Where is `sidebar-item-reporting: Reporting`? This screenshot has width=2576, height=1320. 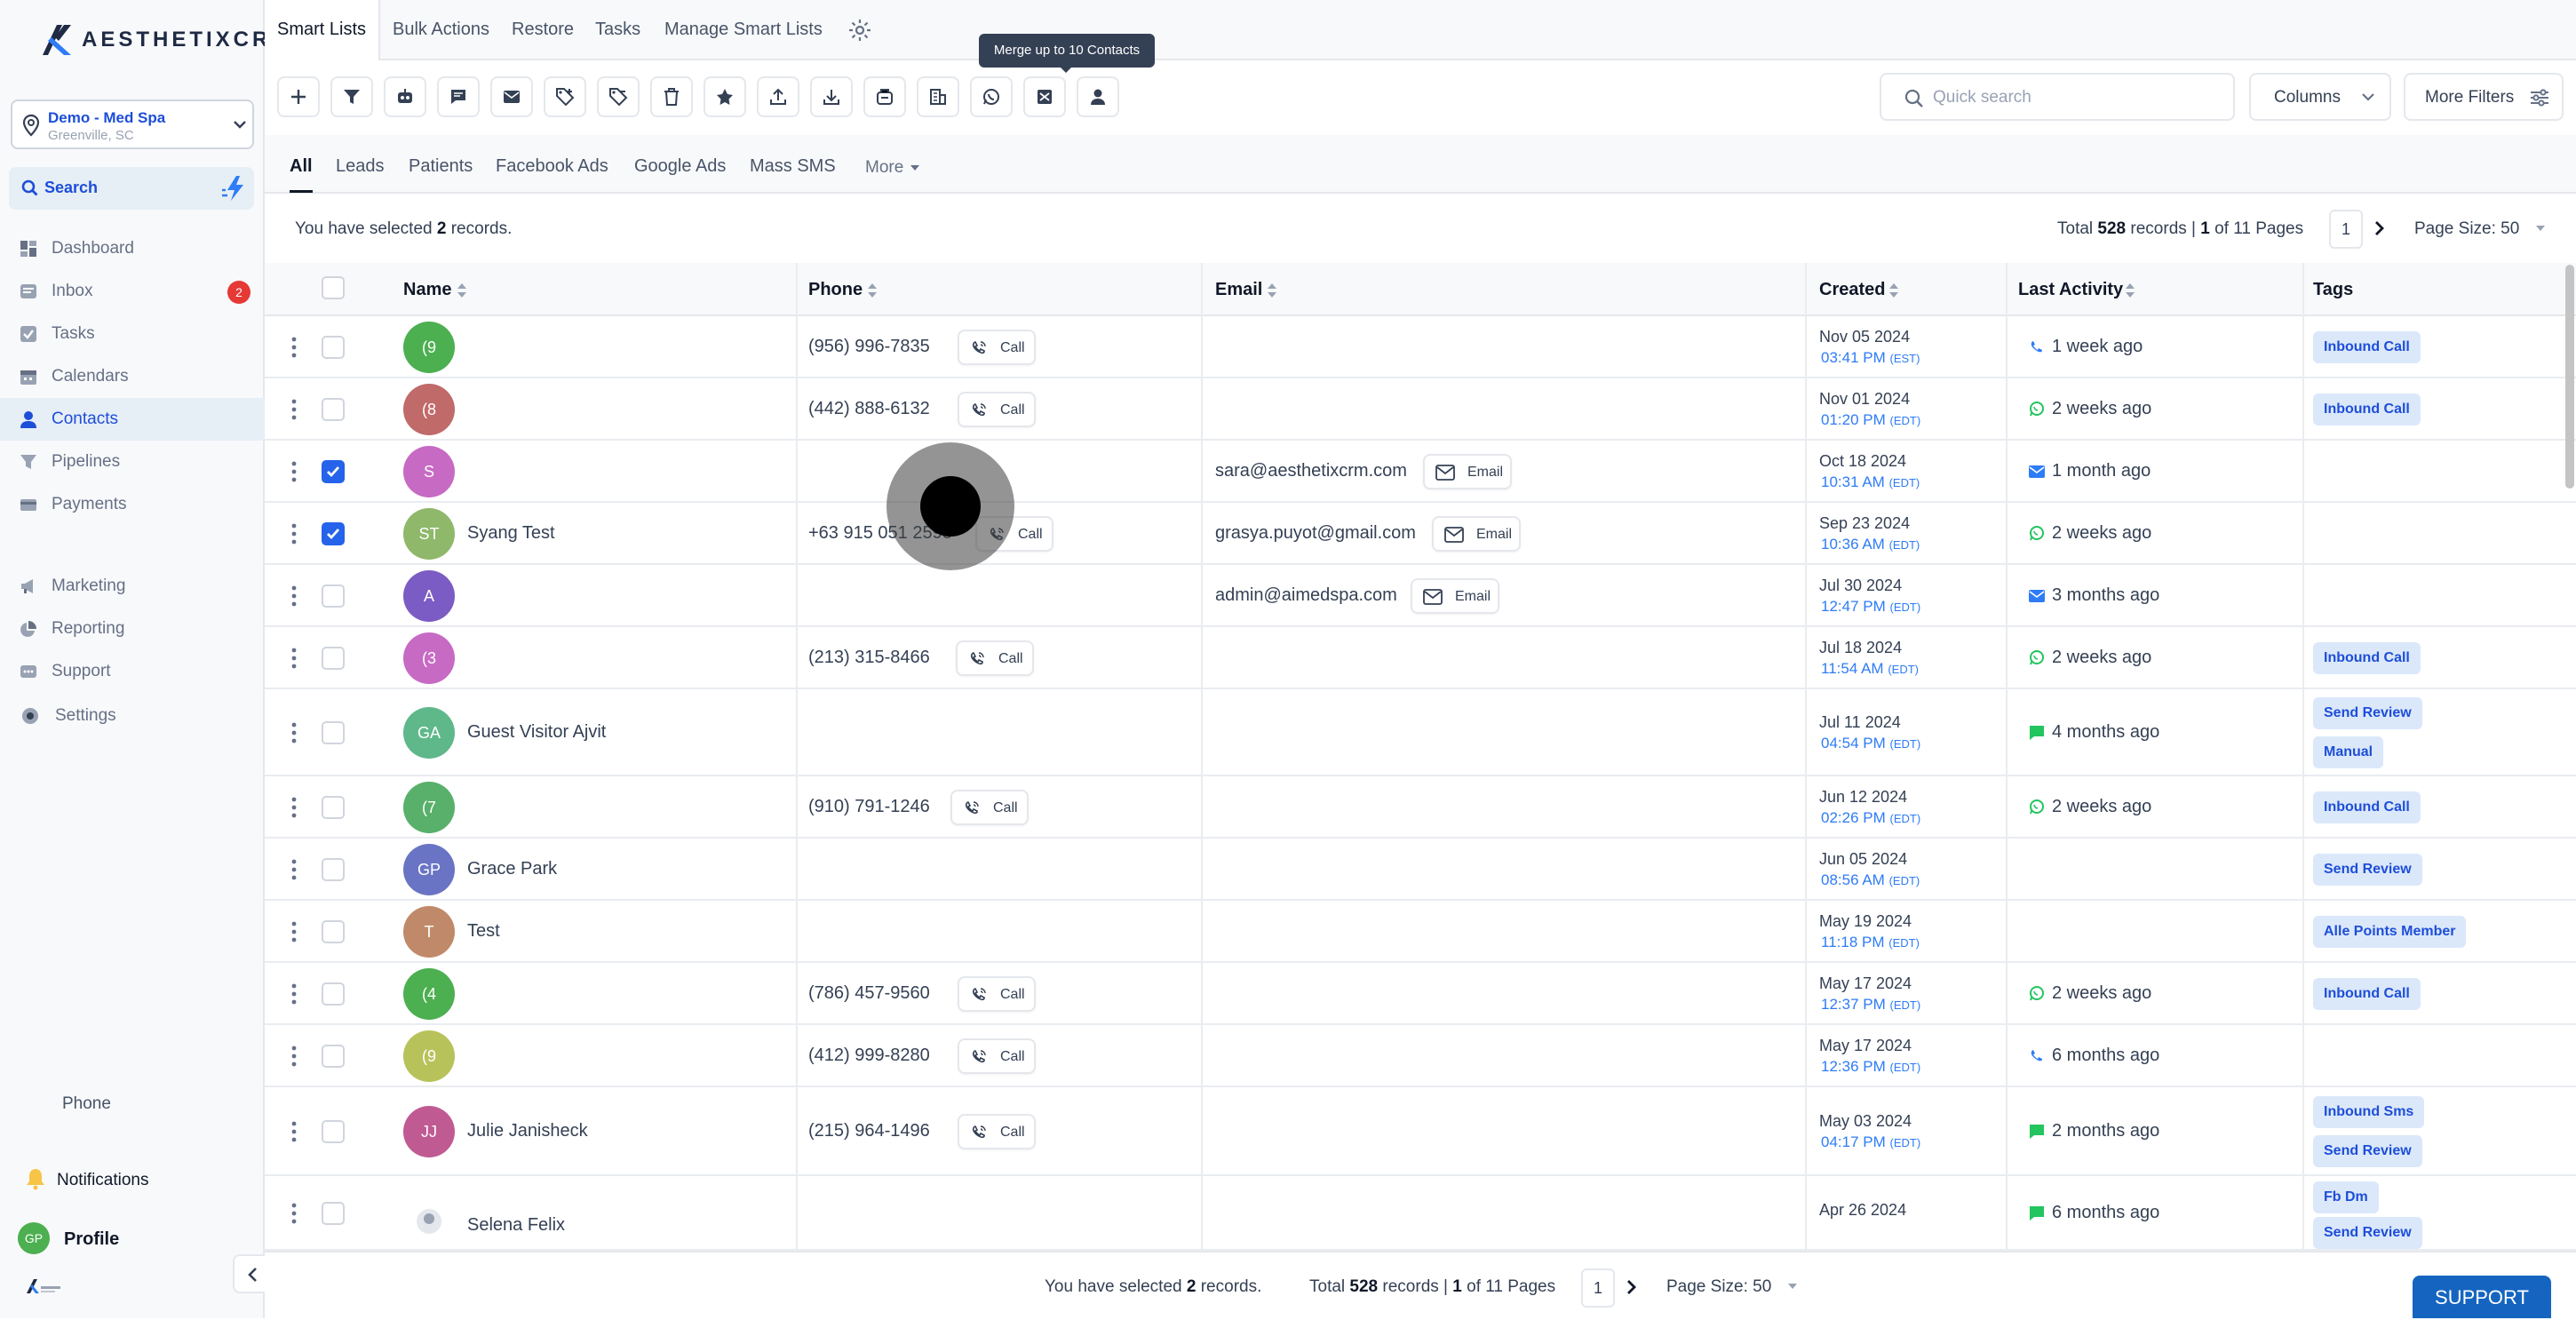 sidebar-item-reporting: Reporting is located at coordinates (132, 629).